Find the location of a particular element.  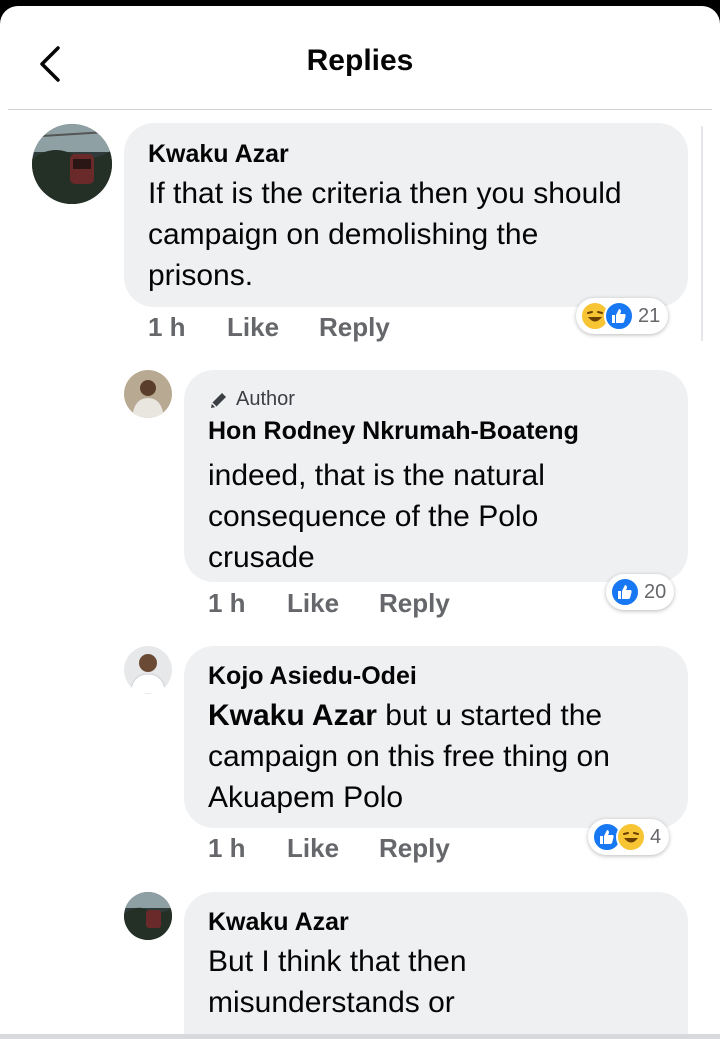

mention-link: Kwaku Azar is located at coordinates (292, 715).